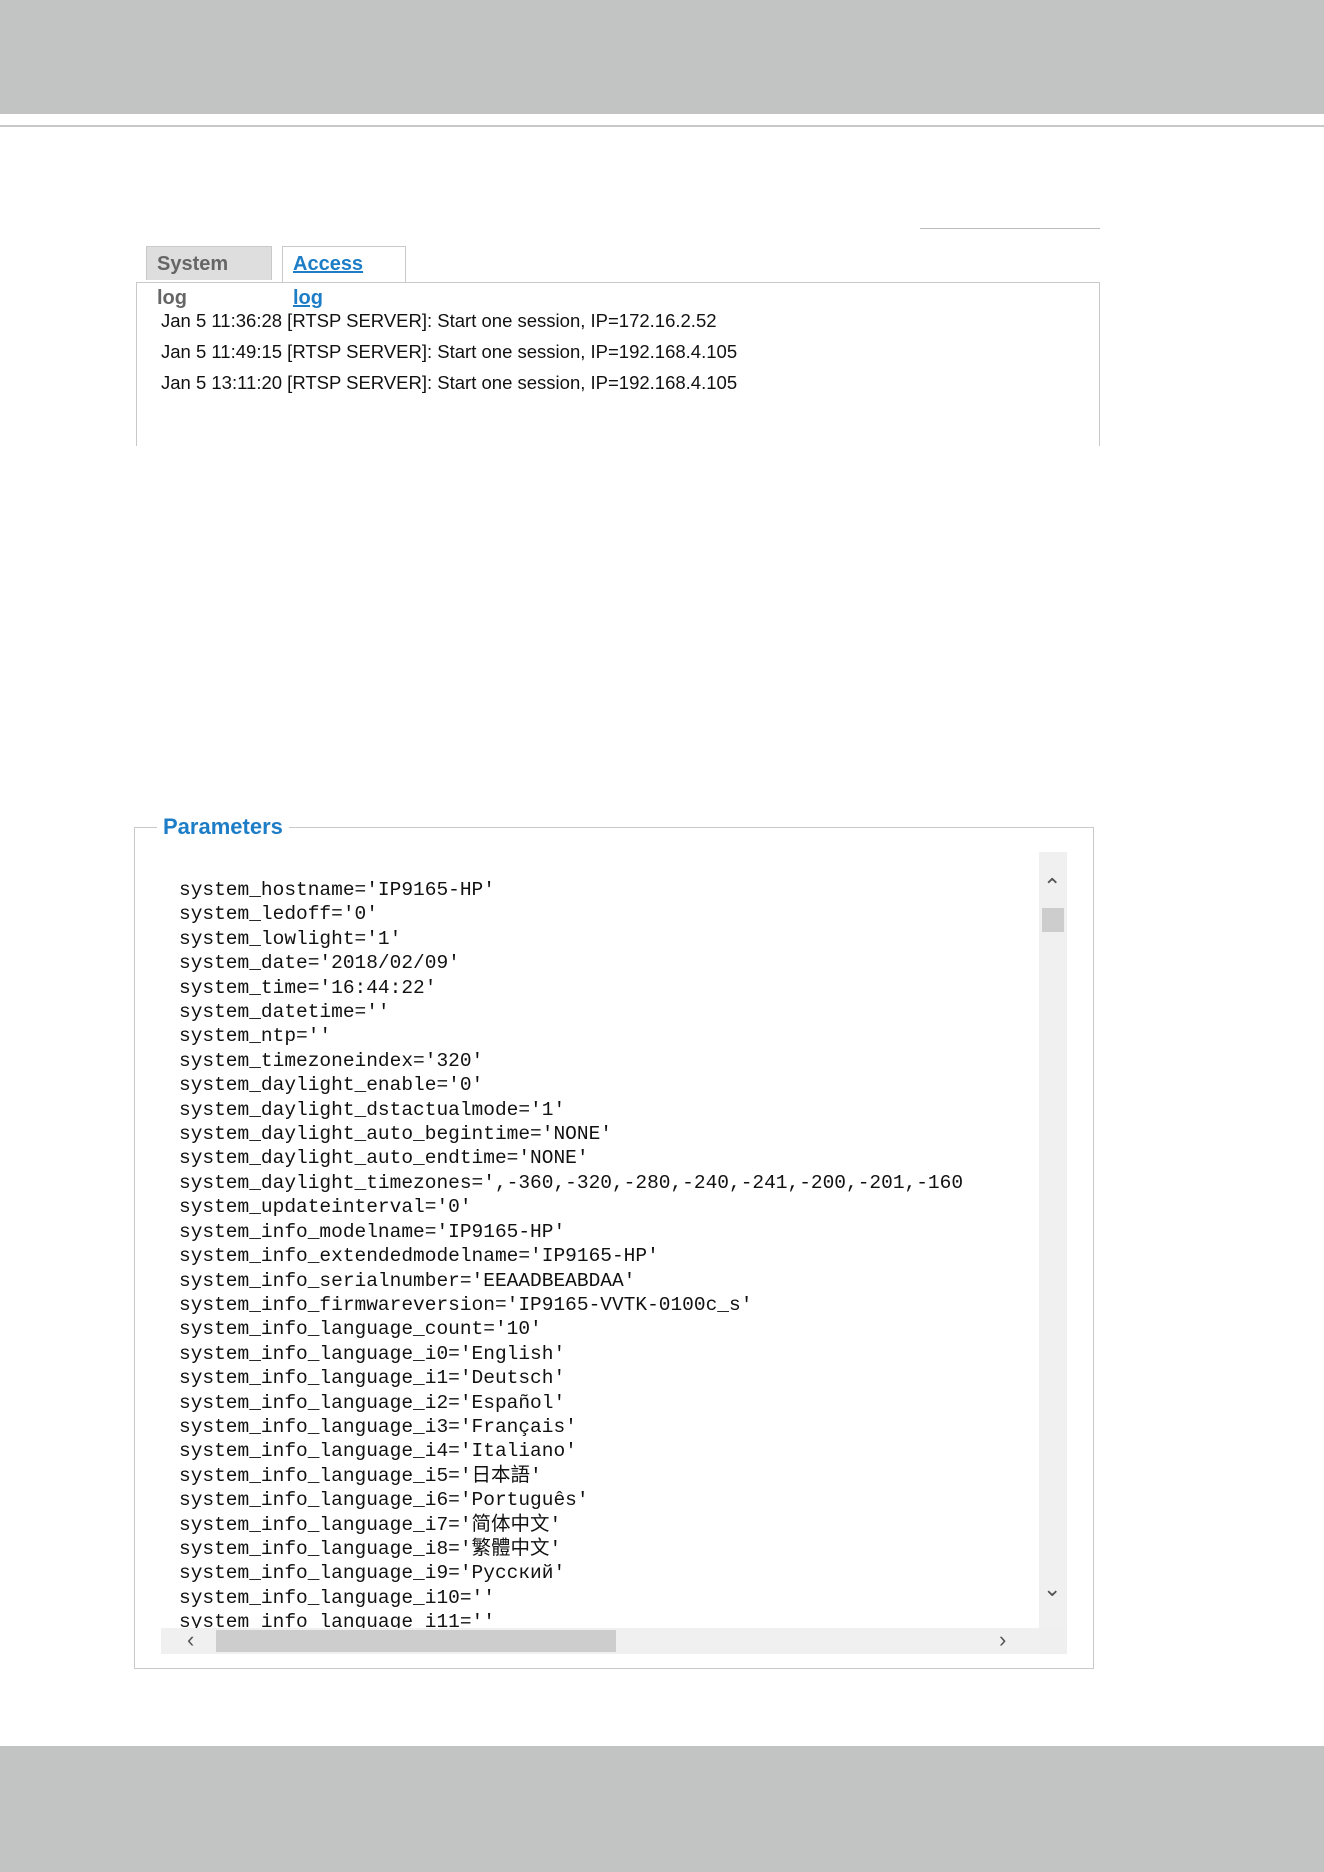 Image resolution: width=1324 pixels, height=1872 pixels. I want to click on parameter-line: system_info_language_i9='Русский', so click(372, 1573).